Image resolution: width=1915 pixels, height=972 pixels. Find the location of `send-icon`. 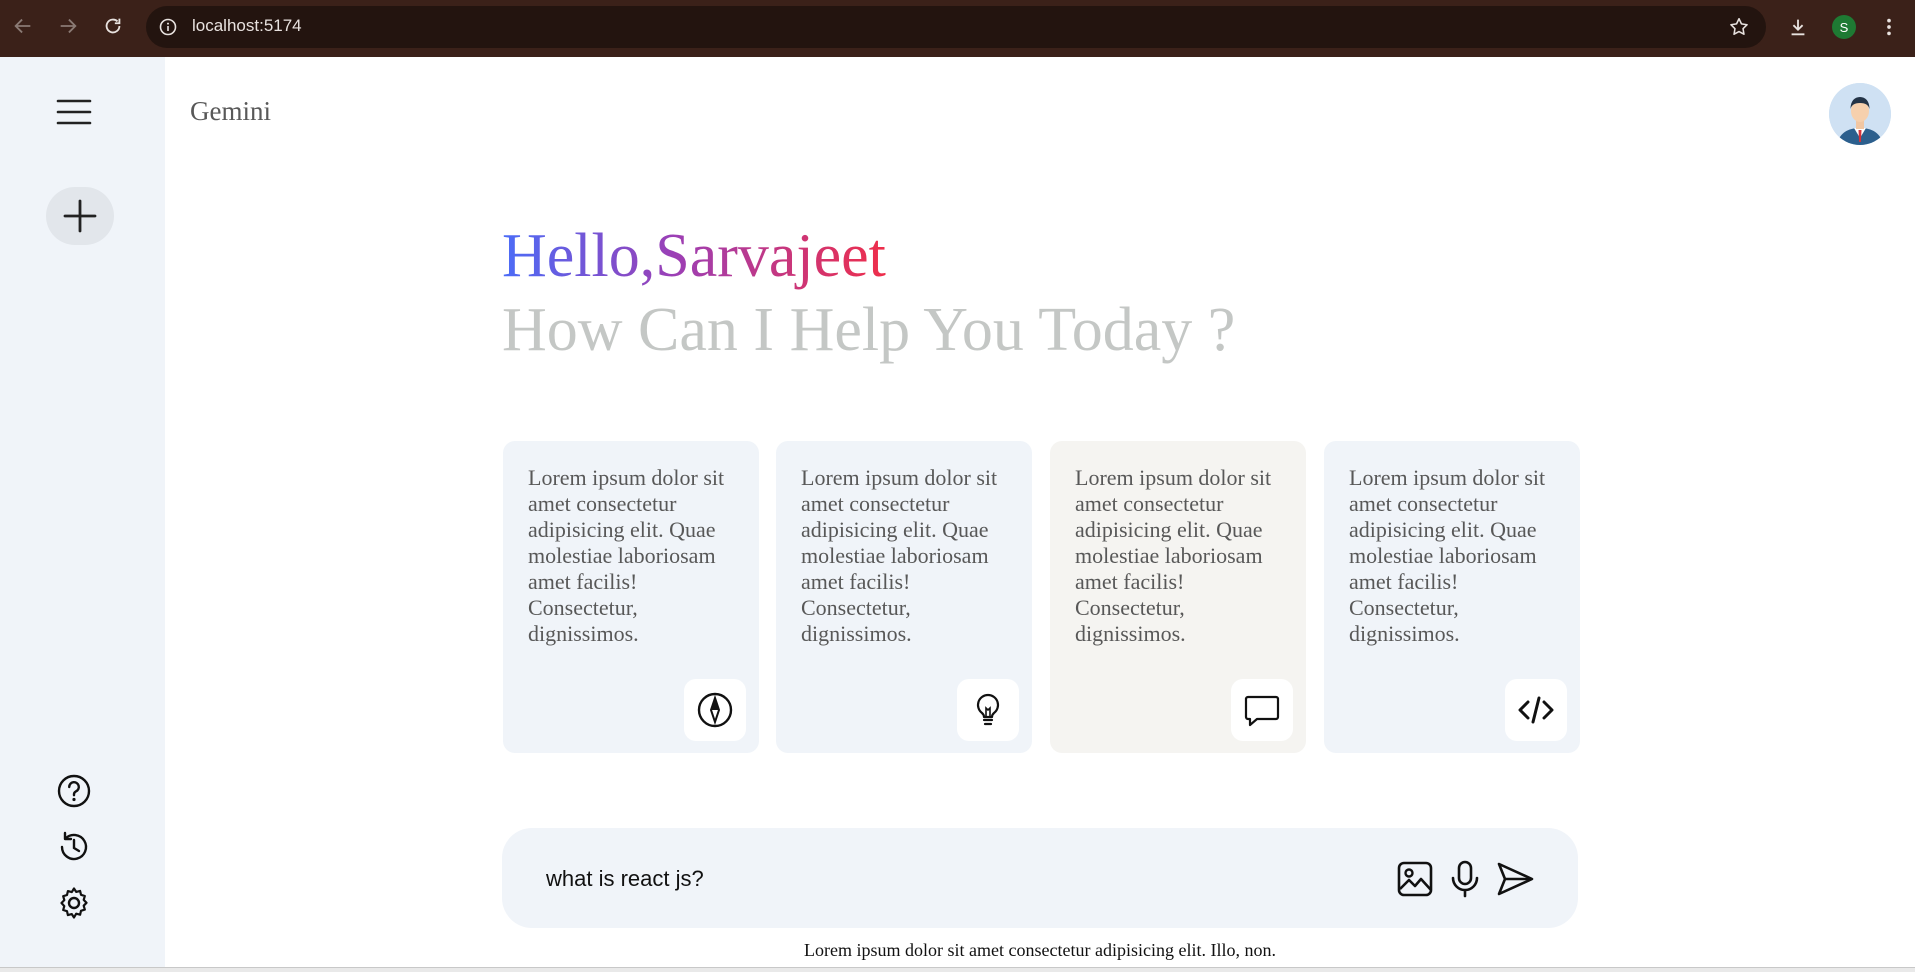

send-icon is located at coordinates (1515, 879).